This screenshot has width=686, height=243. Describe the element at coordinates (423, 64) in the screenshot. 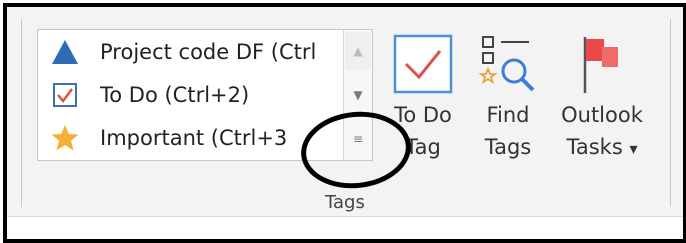

I see `todo-checkbox-icon` at that location.